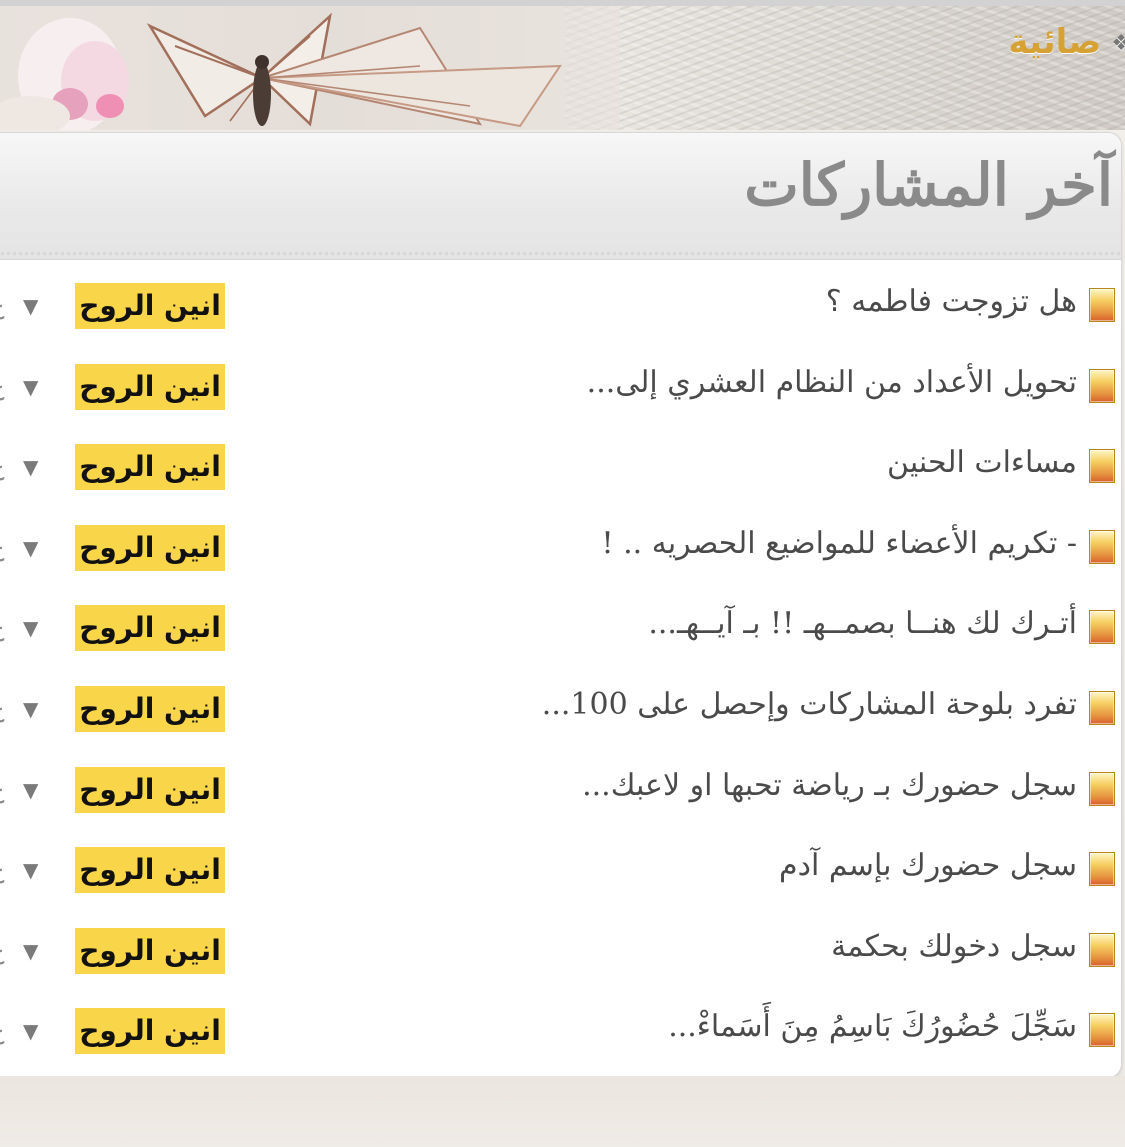 The height and width of the screenshot is (1147, 1125). What do you see at coordinates (954, 947) in the screenshot?
I see `post-topic-link: سجل دخولك بحكمة` at bounding box center [954, 947].